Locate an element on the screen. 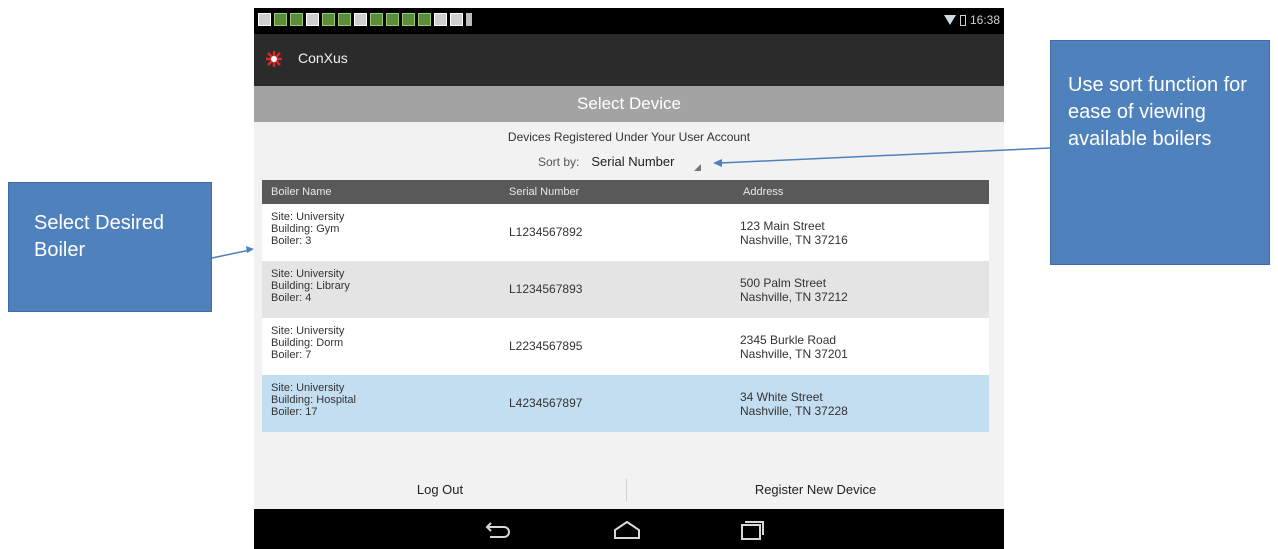  battery-icon is located at coordinates (962, 20).